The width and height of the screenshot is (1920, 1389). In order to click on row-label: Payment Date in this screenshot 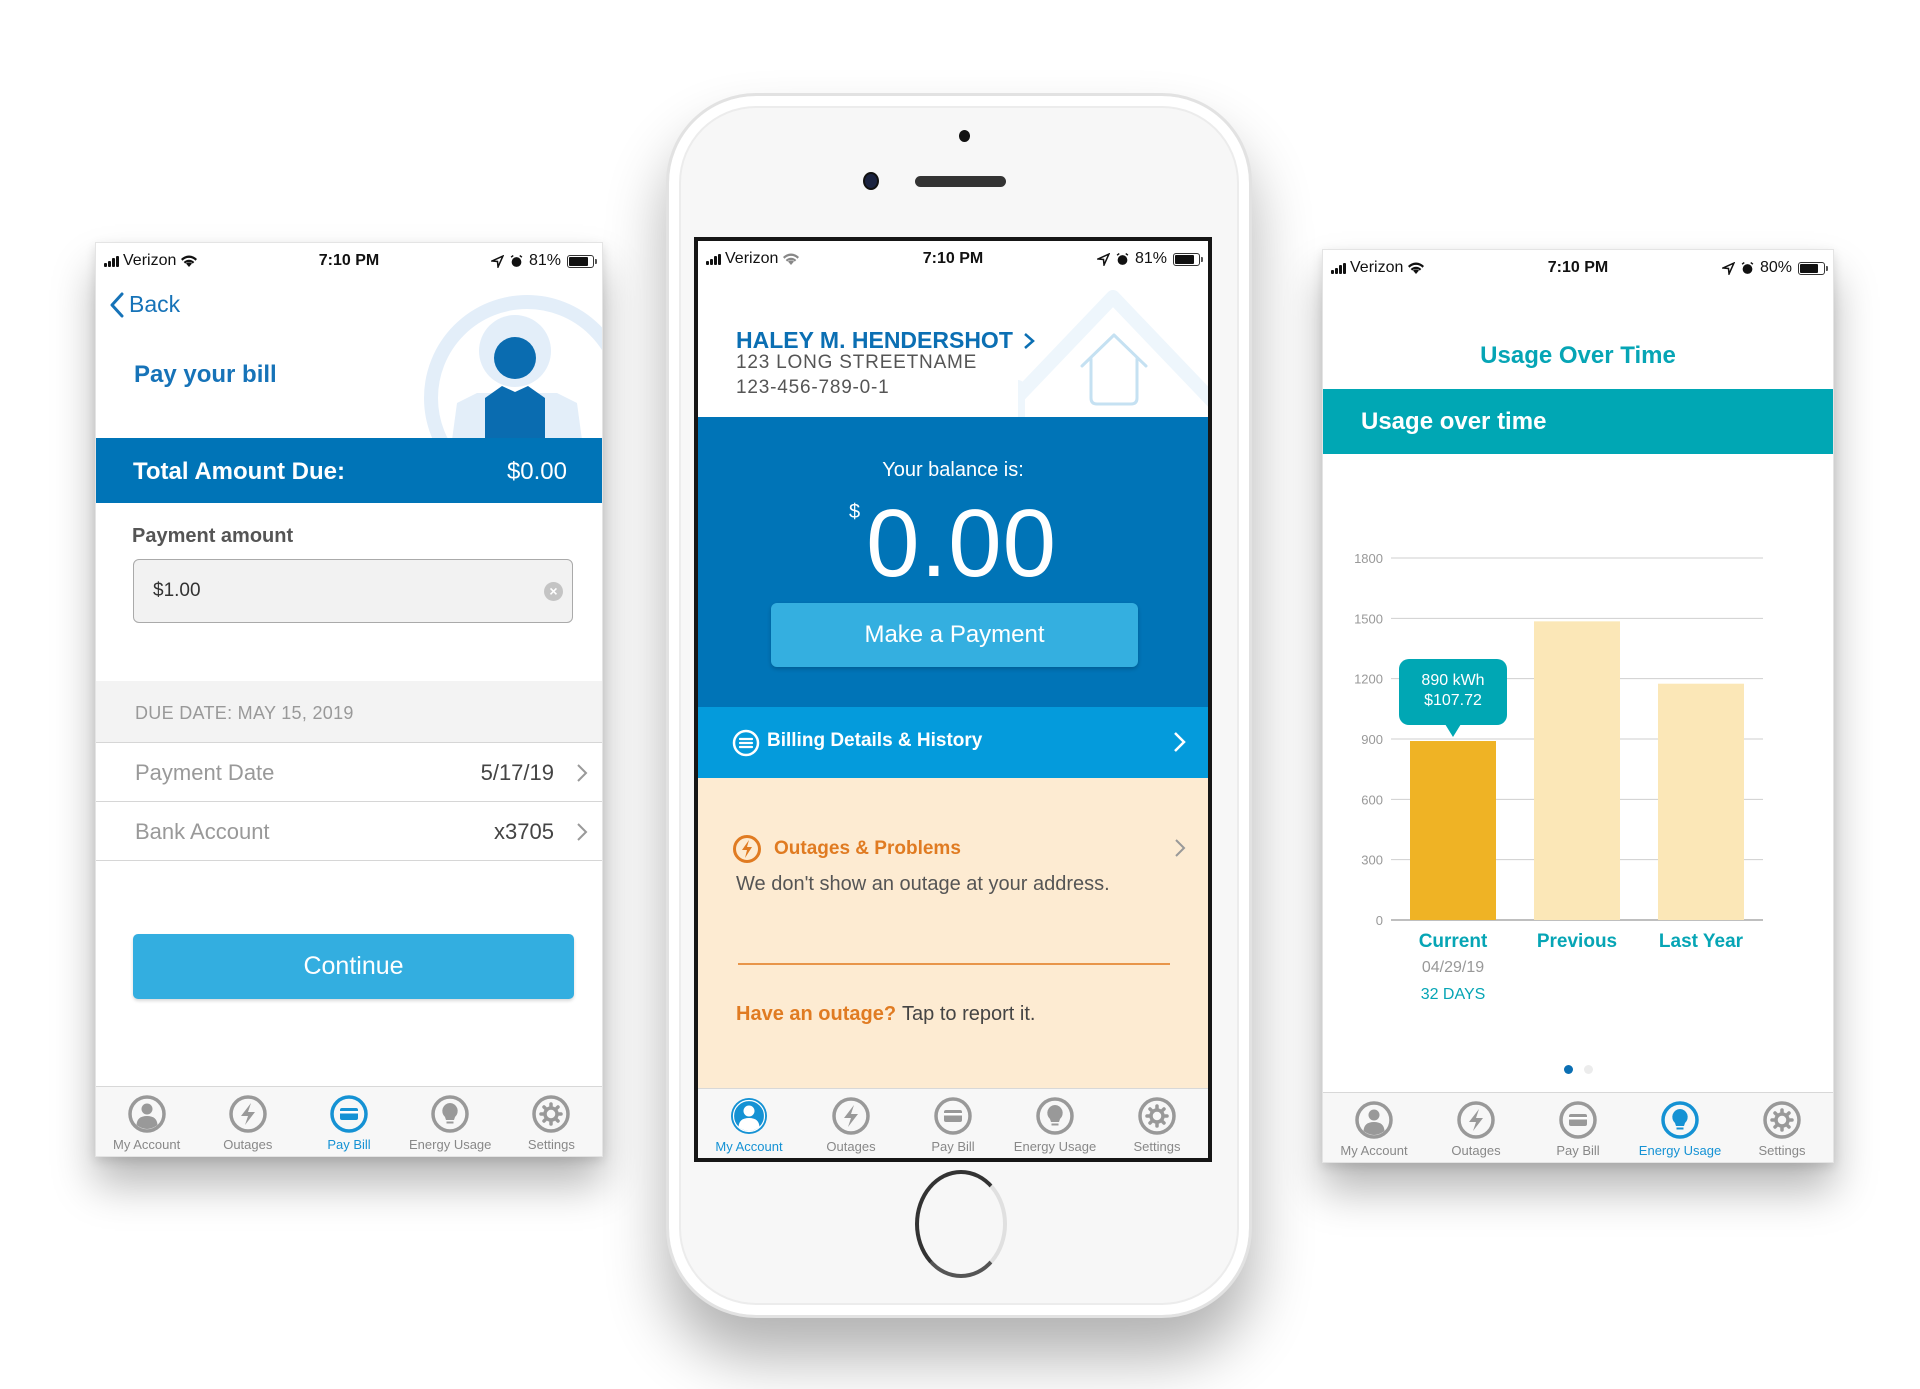, I will do `click(205, 772)`.